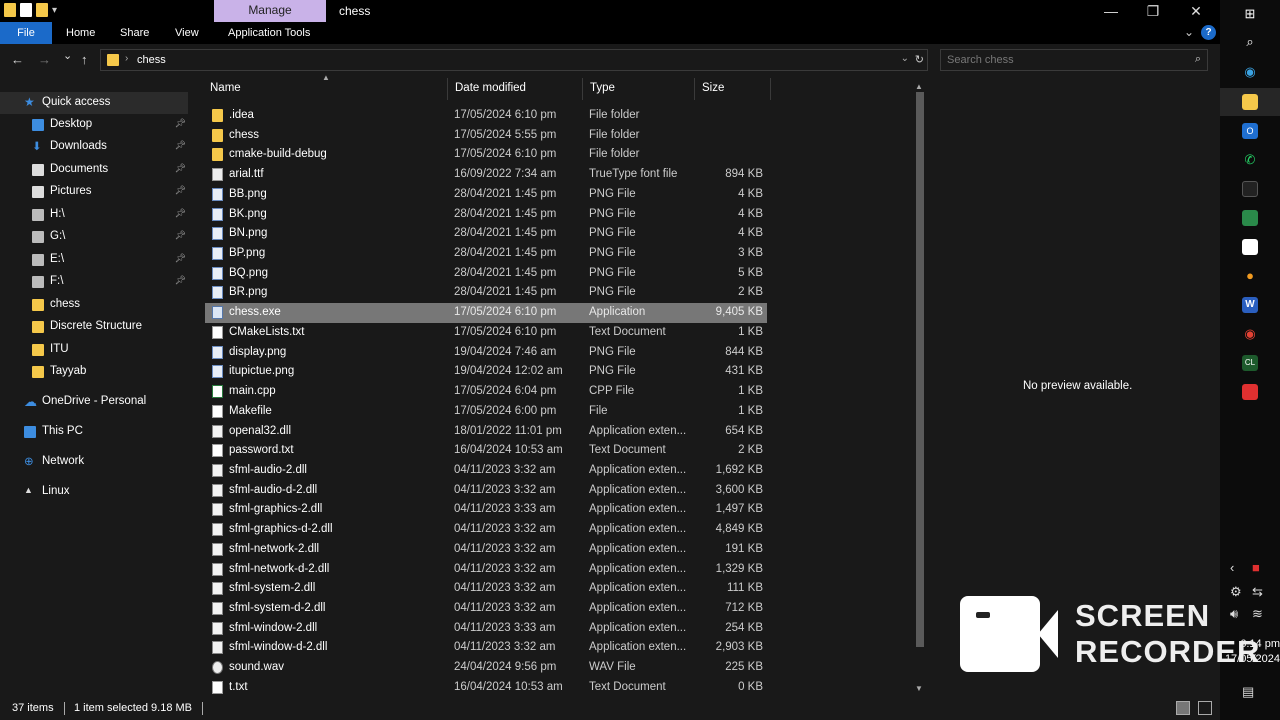 The image size is (1280, 720). I want to click on customize-toolbar-icon: ▾, so click(54, 10).